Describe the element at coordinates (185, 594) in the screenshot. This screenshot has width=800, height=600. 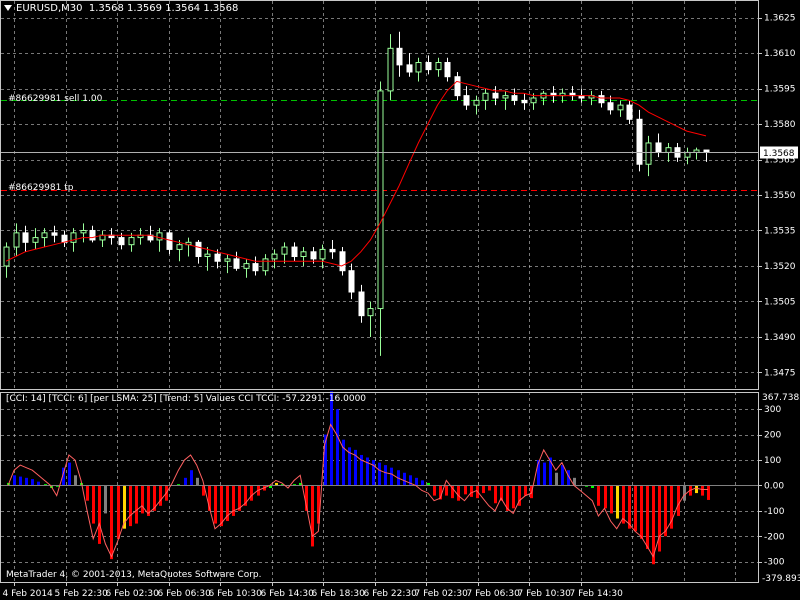
I see `time-tick-label: 6 Feb 06:30` at that location.